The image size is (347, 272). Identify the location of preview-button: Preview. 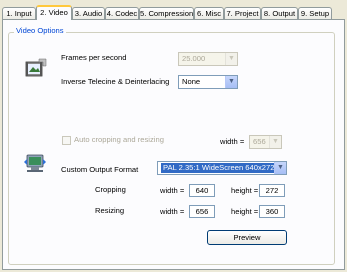
(247, 237).